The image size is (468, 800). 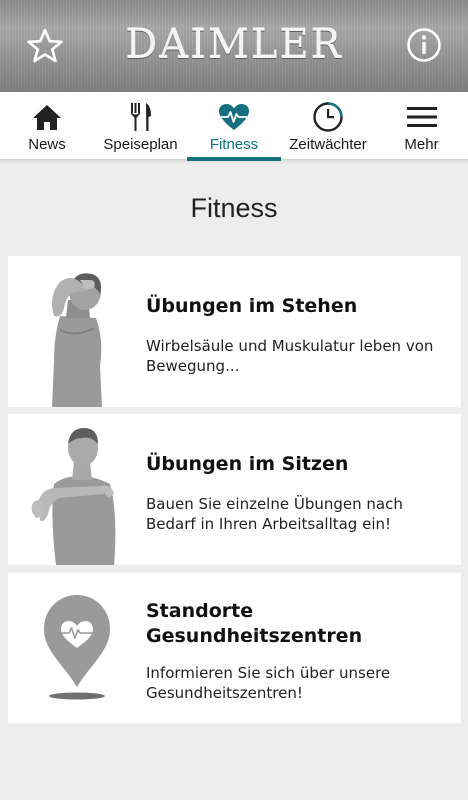 I want to click on card-title: Übungen im Stehen, so click(x=252, y=306).